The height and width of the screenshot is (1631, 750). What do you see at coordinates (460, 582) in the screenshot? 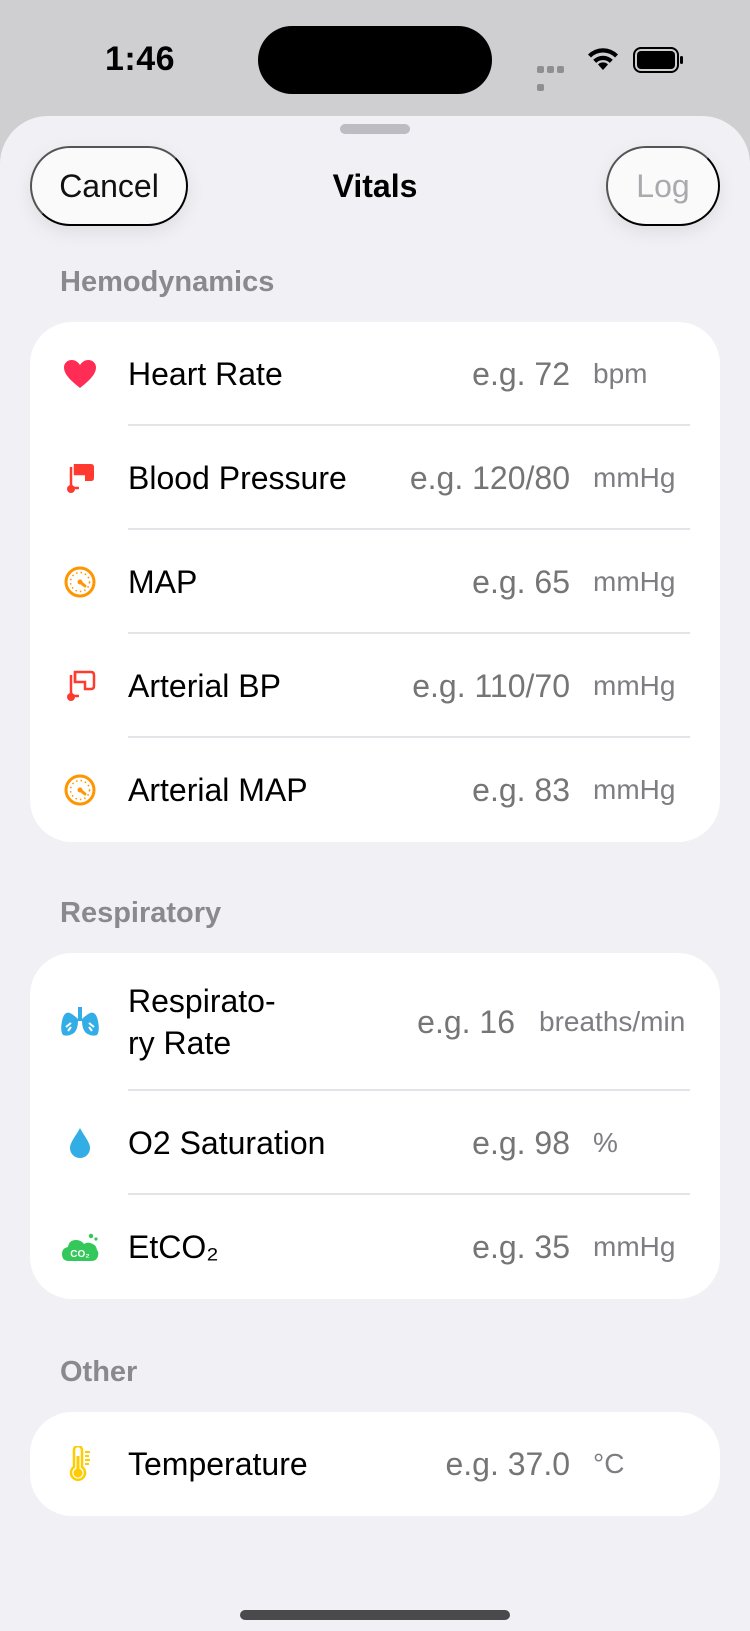
I see `map-input` at bounding box center [460, 582].